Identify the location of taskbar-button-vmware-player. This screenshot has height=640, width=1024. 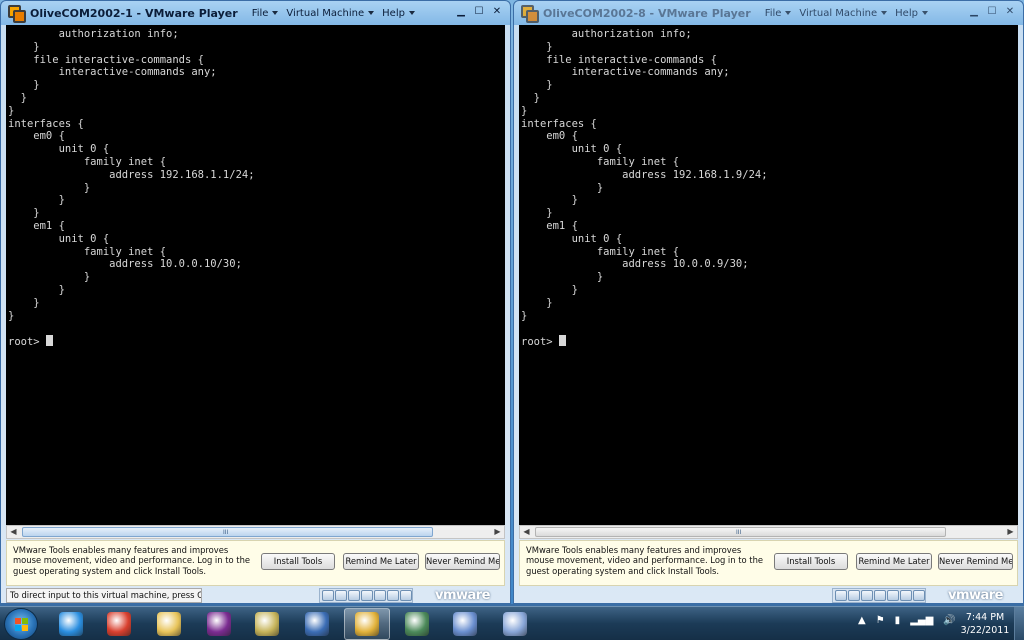
(317, 624).